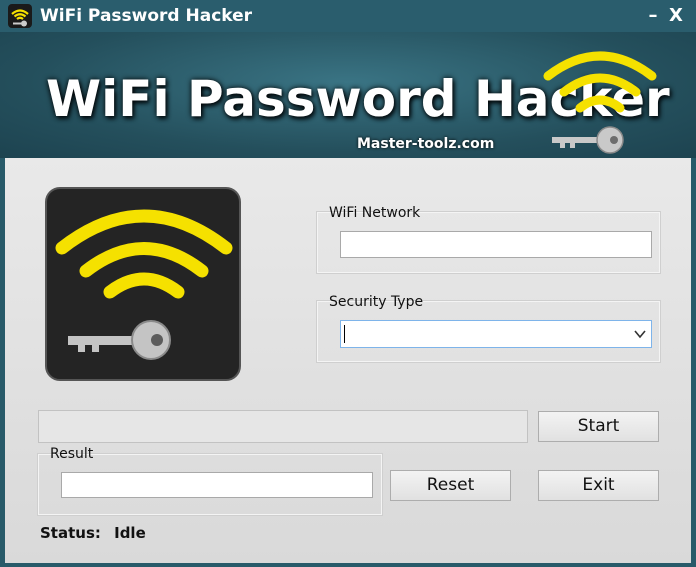 This screenshot has height=567, width=696. I want to click on wifi-network-input, so click(496, 244).